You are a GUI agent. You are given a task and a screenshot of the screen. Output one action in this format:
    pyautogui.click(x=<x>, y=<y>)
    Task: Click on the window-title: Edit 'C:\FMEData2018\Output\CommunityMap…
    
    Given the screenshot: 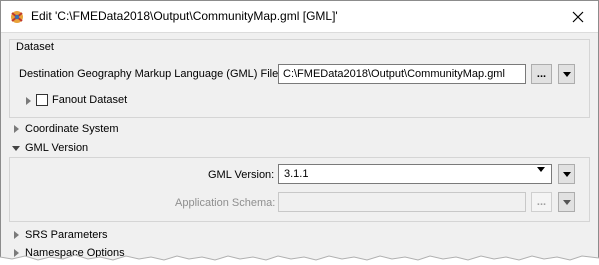 What is the action you would take?
    pyautogui.click(x=184, y=16)
    